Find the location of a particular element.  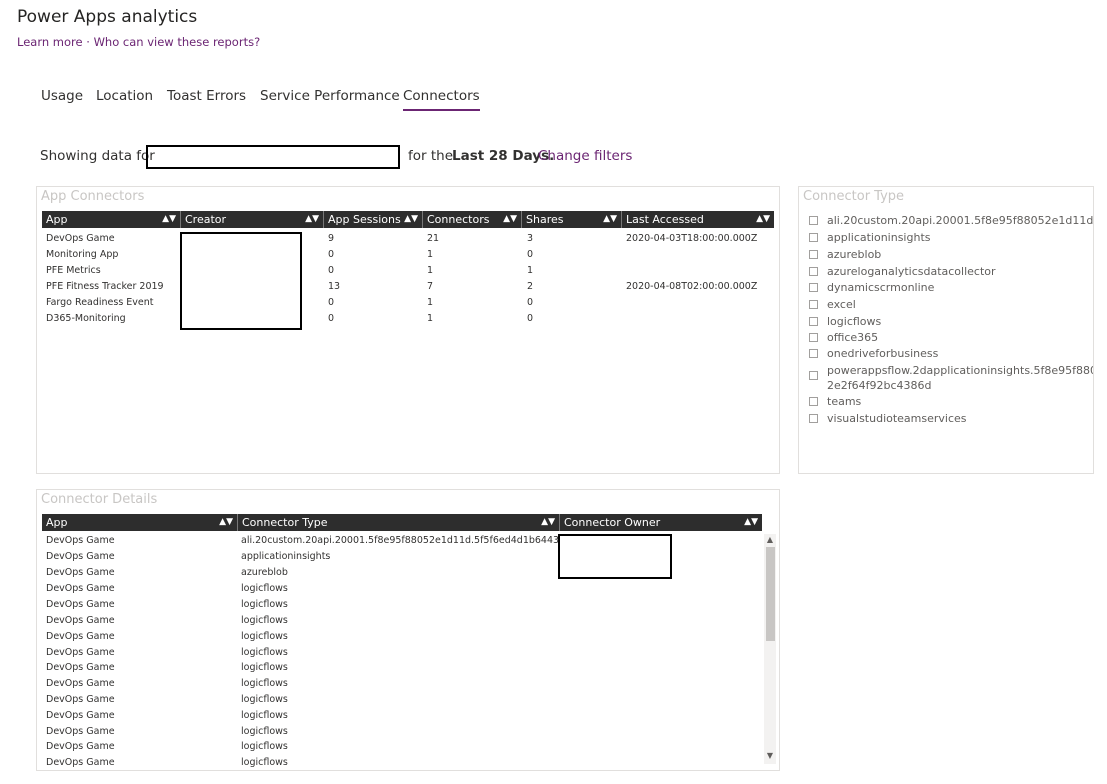

column-header-connector-type: Connector Type ▲▼ is located at coordinates (398, 522).